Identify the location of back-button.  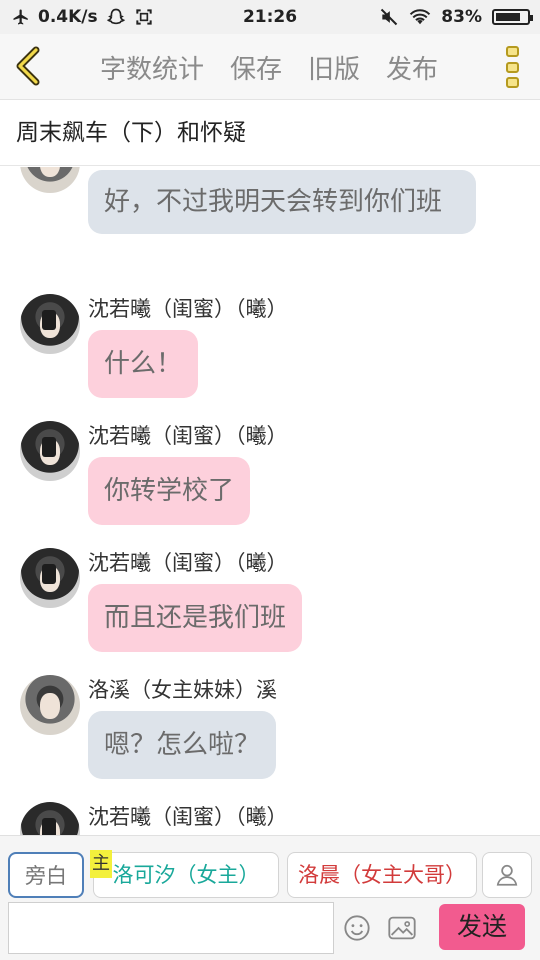
(30, 66).